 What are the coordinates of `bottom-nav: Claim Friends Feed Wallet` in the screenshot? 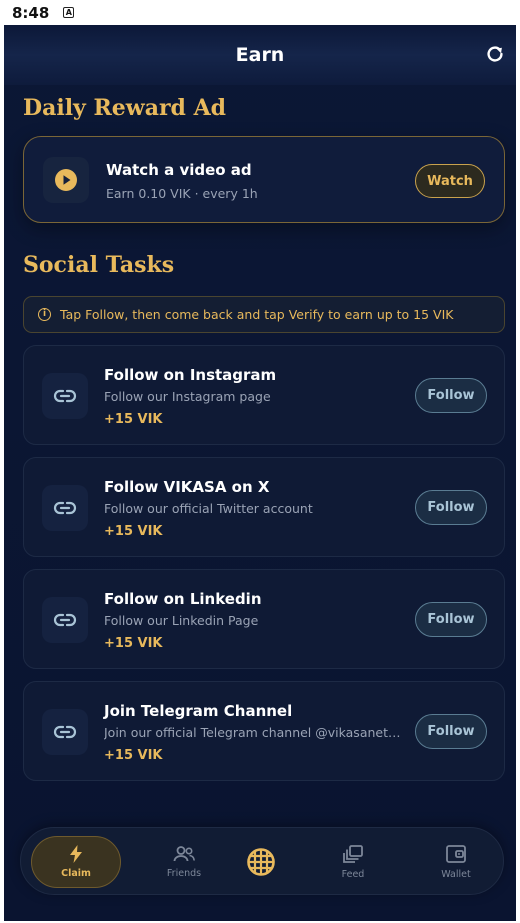 It's located at (262, 861).